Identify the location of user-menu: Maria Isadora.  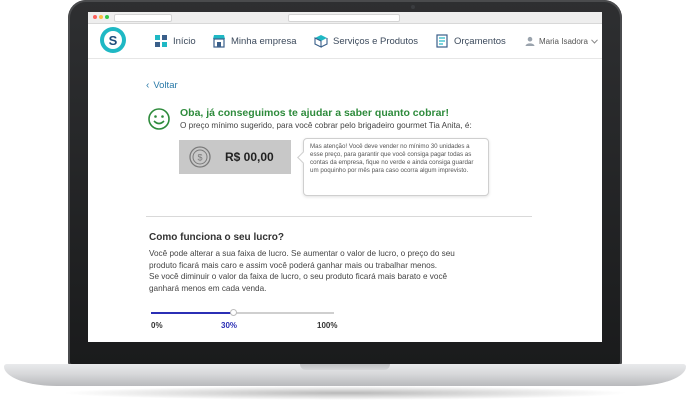
(561, 41).